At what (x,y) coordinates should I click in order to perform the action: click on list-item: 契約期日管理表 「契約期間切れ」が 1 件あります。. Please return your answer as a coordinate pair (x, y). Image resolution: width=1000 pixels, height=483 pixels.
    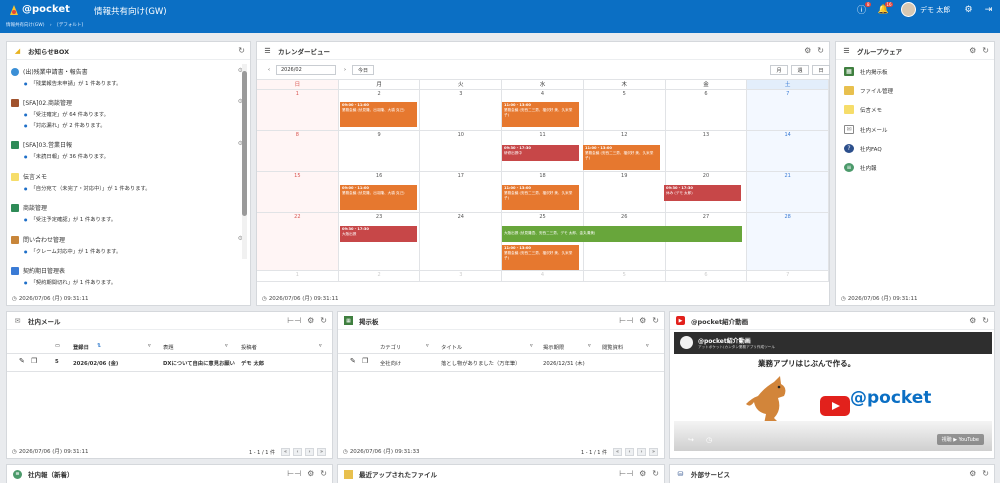
    Looking at the image, I should click on (129, 276).